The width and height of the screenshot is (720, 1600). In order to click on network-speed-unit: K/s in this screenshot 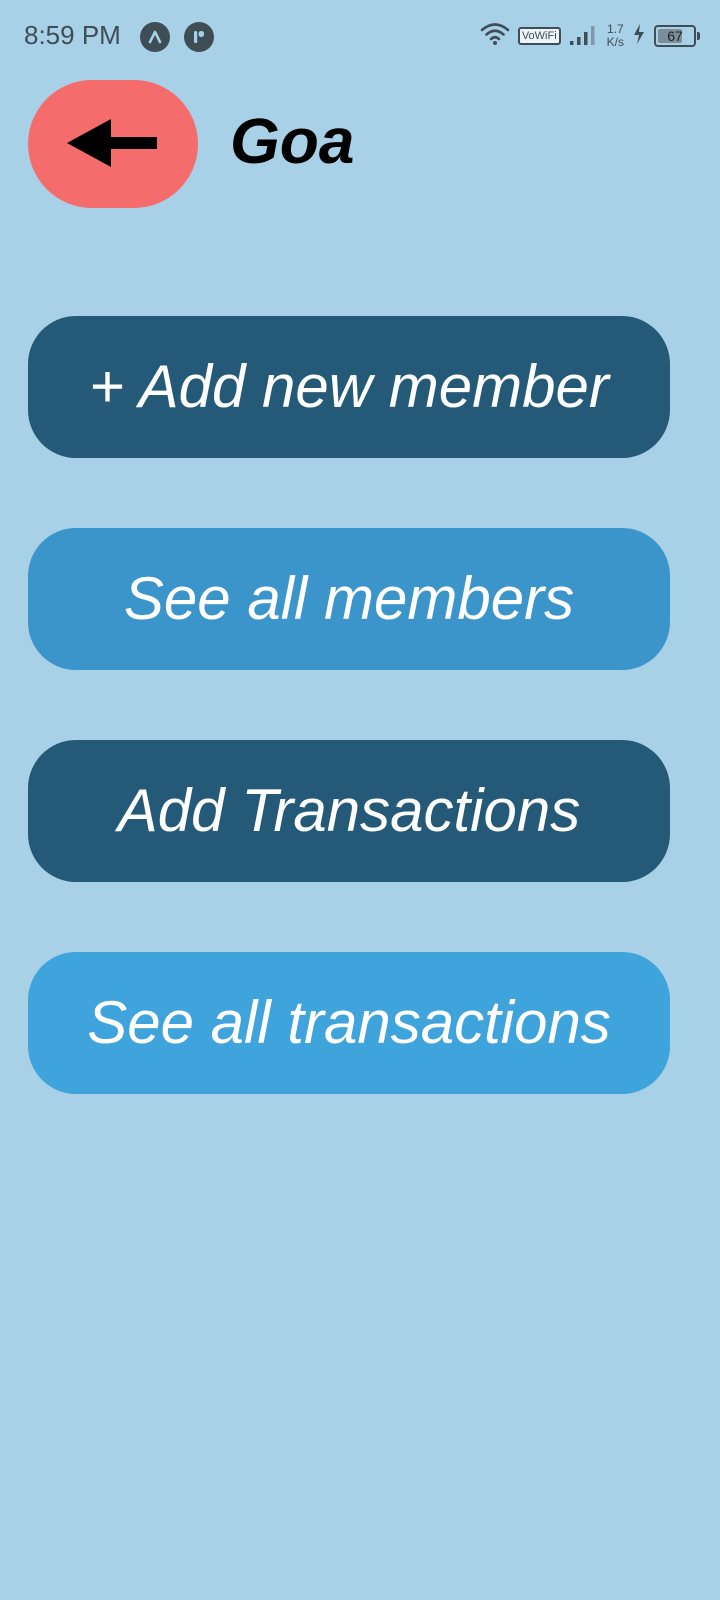, I will do `click(615, 42)`.